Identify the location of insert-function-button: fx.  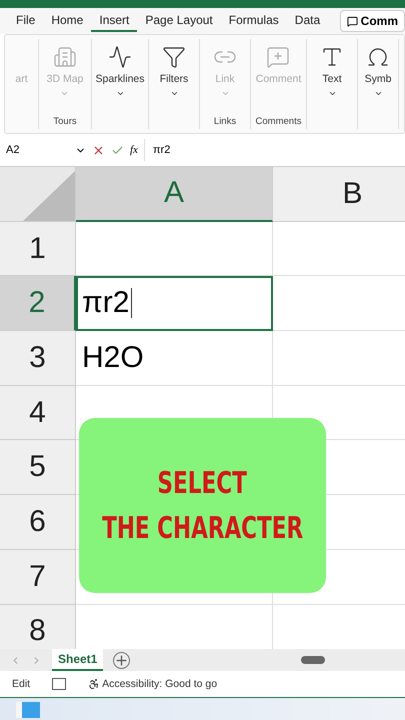
(134, 150).